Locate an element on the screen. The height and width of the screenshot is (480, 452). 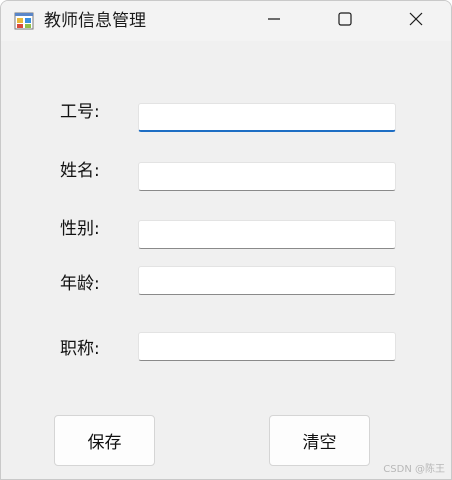
employee-id-label: 工号: is located at coordinates (80, 112).